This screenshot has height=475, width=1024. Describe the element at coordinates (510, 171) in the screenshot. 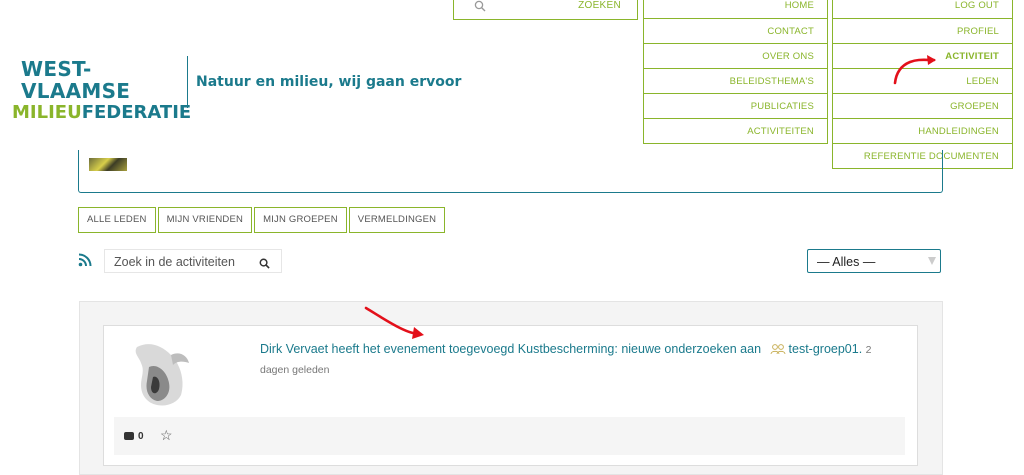

I see `profile-panel` at that location.